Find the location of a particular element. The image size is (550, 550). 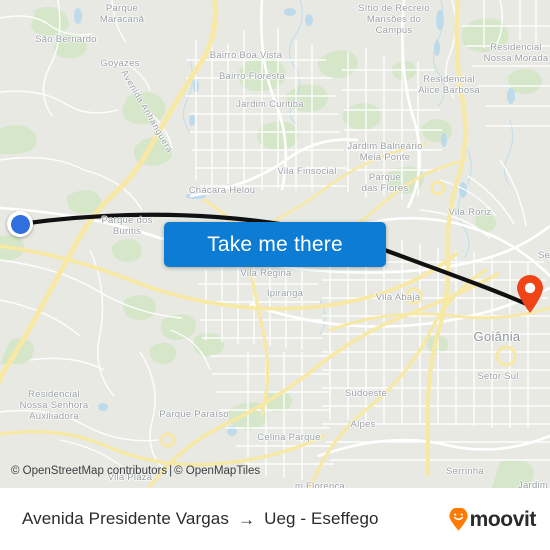

route-destination-label: Ueg - Eseffego is located at coordinates (321, 518).